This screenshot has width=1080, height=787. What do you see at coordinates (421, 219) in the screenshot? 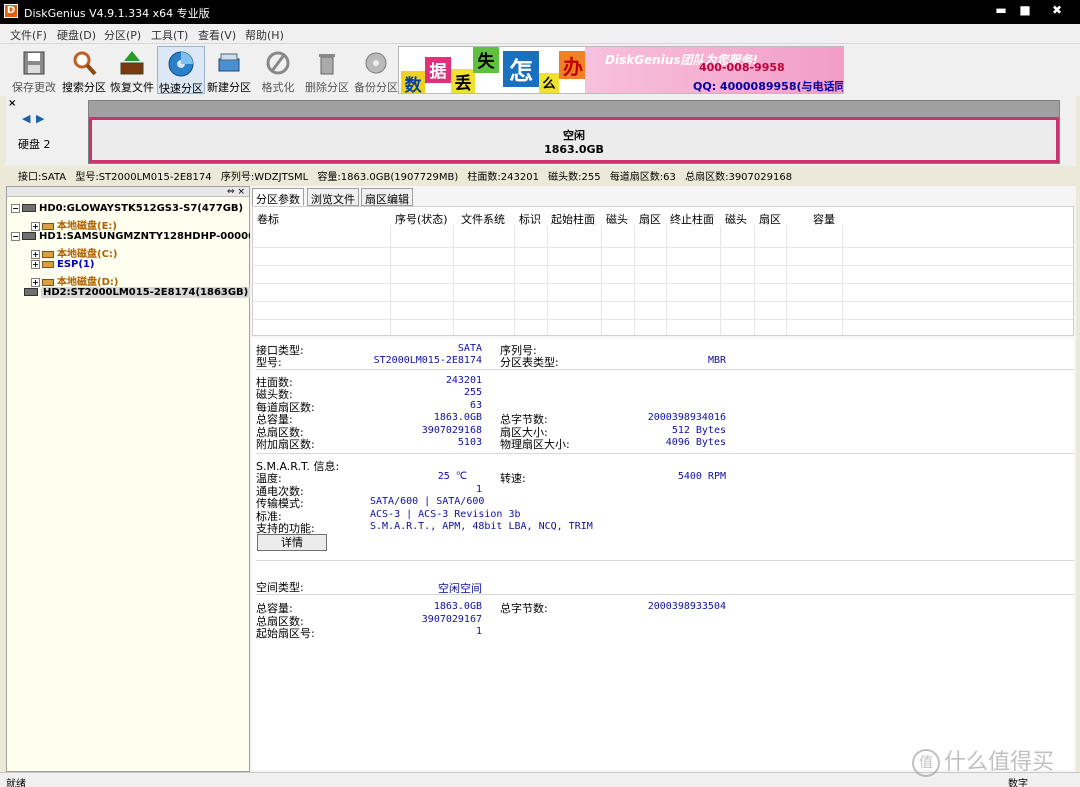
I see `col-index-status: 序号(状态)` at bounding box center [421, 219].